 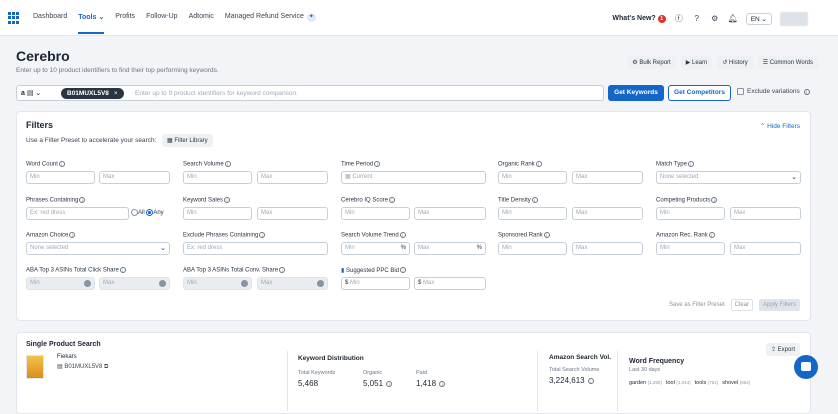 I want to click on cerebro-iq-text: Cerebro IQ Score, so click(x=365, y=200).